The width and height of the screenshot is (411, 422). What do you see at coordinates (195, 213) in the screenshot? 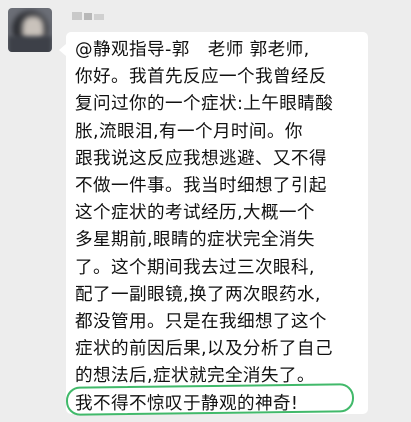
I see `message-line: 这个症状的考试经历,大概一个` at bounding box center [195, 213].